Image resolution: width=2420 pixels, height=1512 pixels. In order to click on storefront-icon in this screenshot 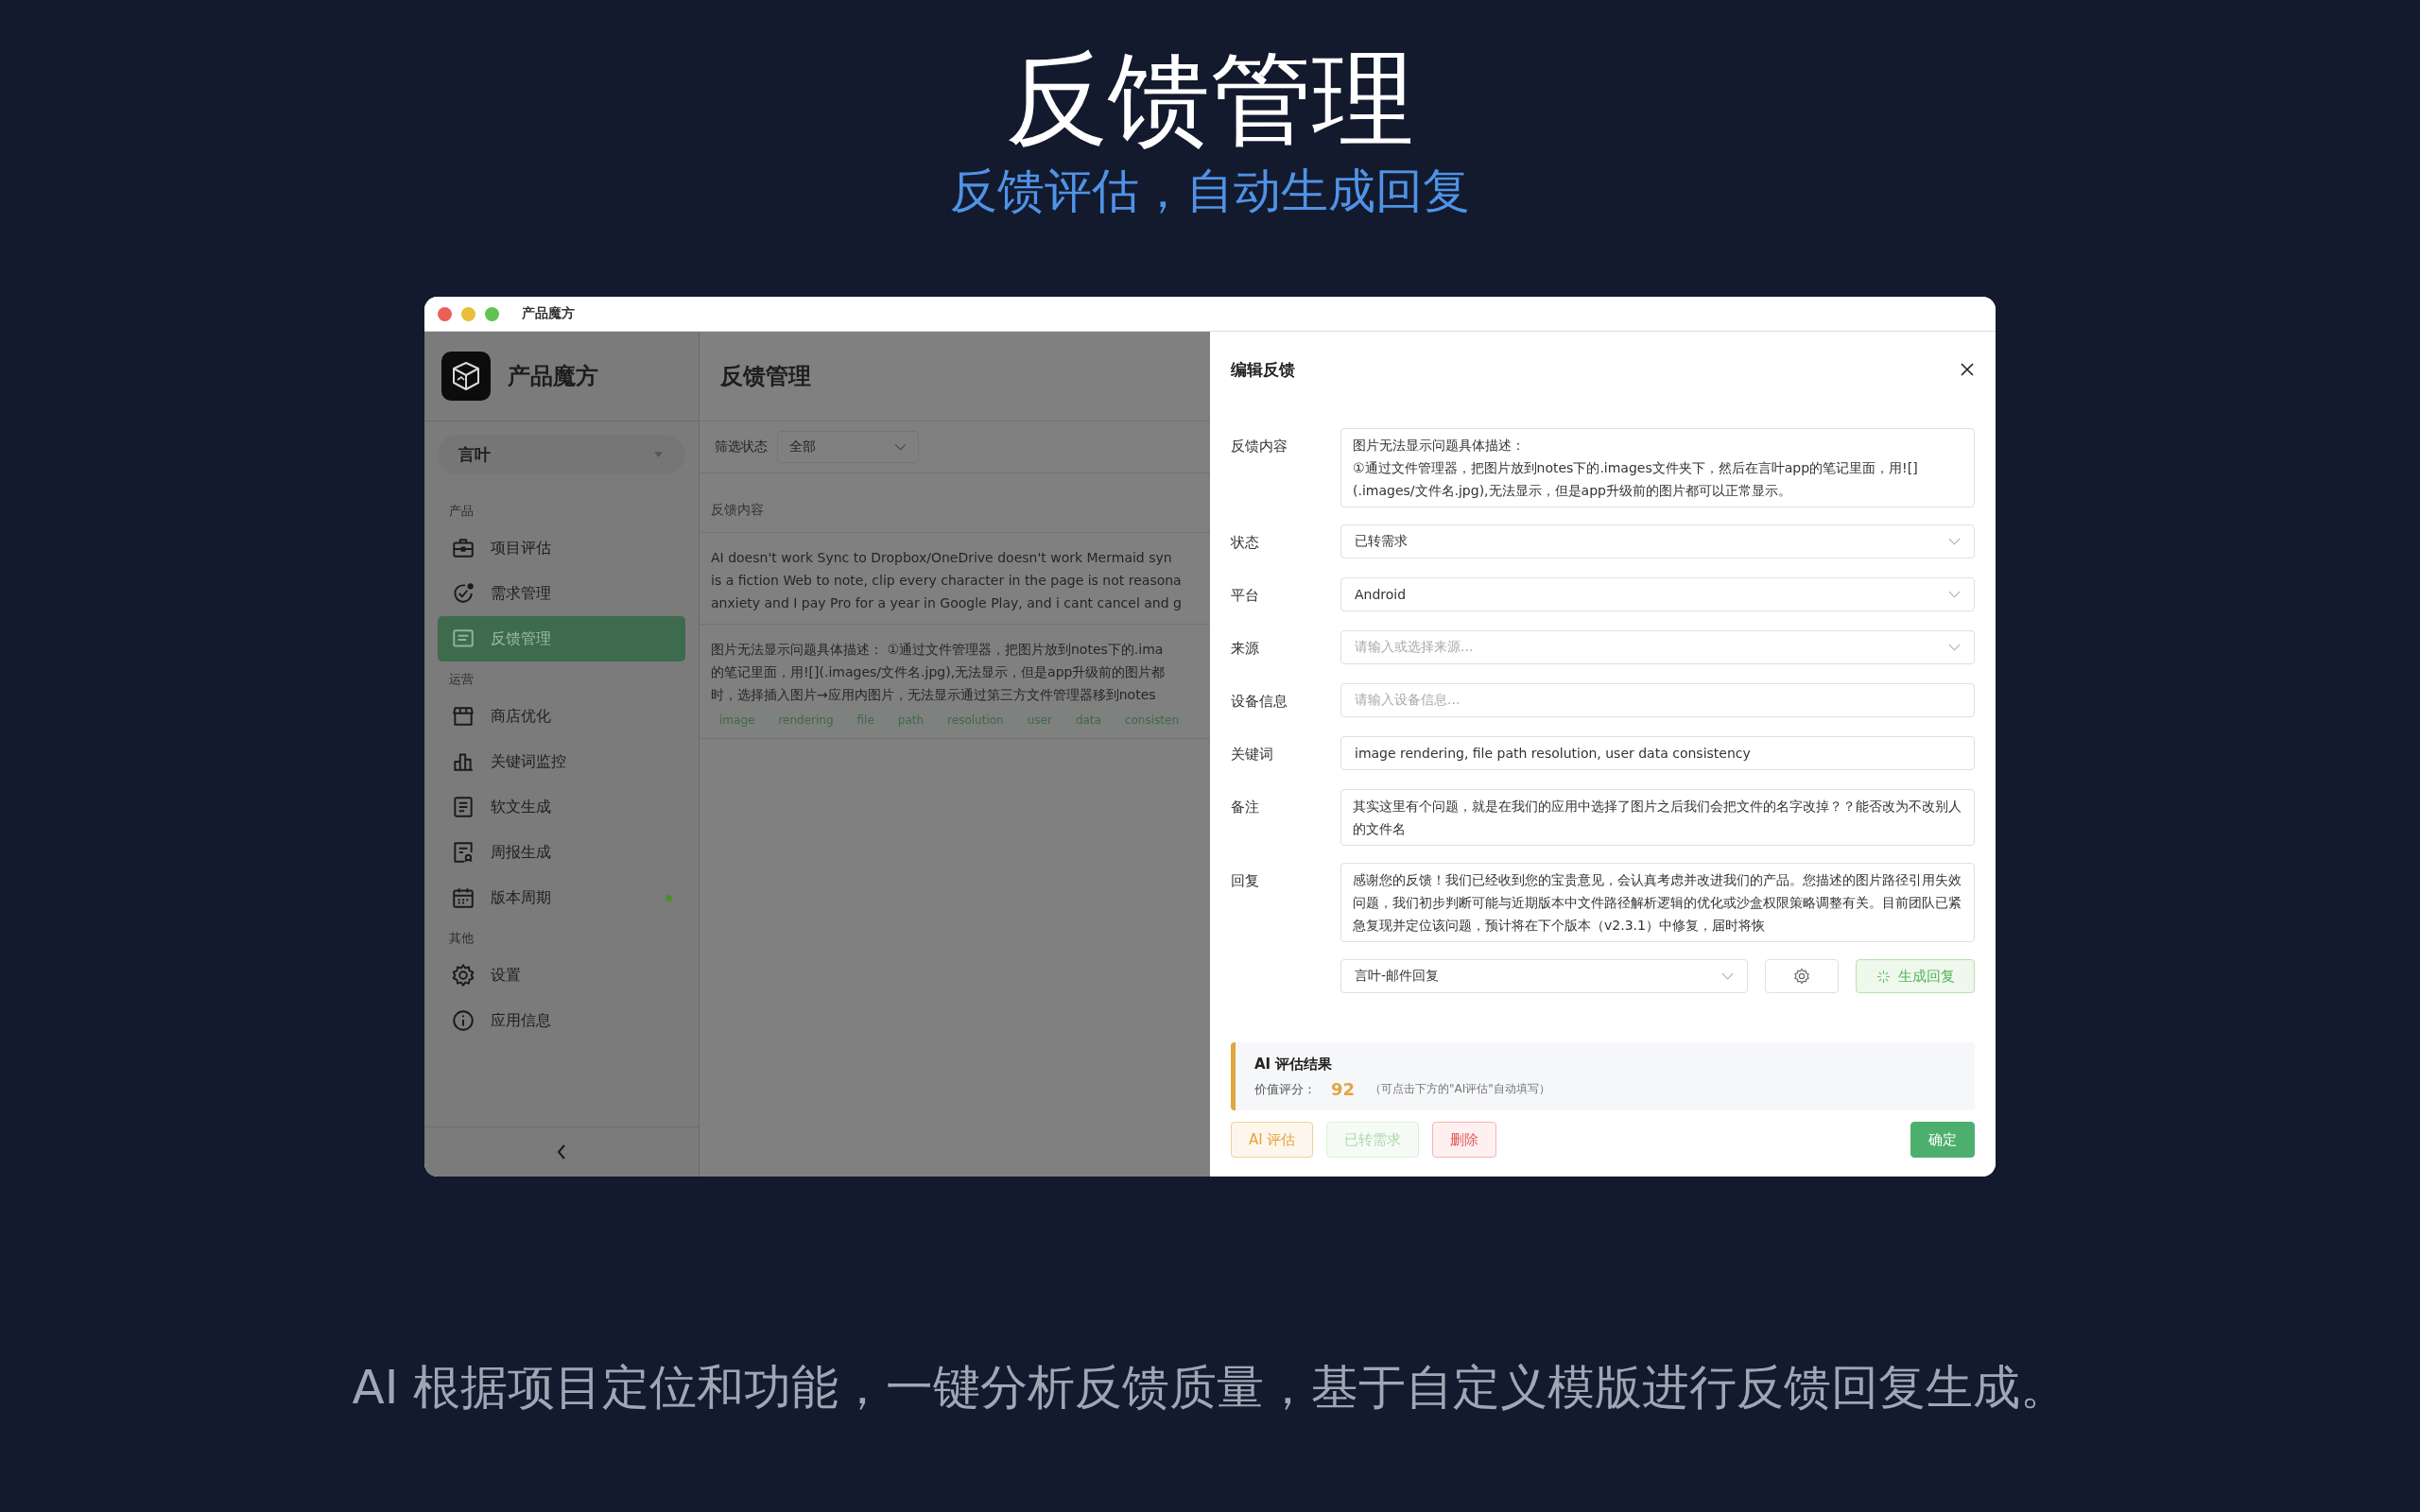, I will do `click(463, 716)`.